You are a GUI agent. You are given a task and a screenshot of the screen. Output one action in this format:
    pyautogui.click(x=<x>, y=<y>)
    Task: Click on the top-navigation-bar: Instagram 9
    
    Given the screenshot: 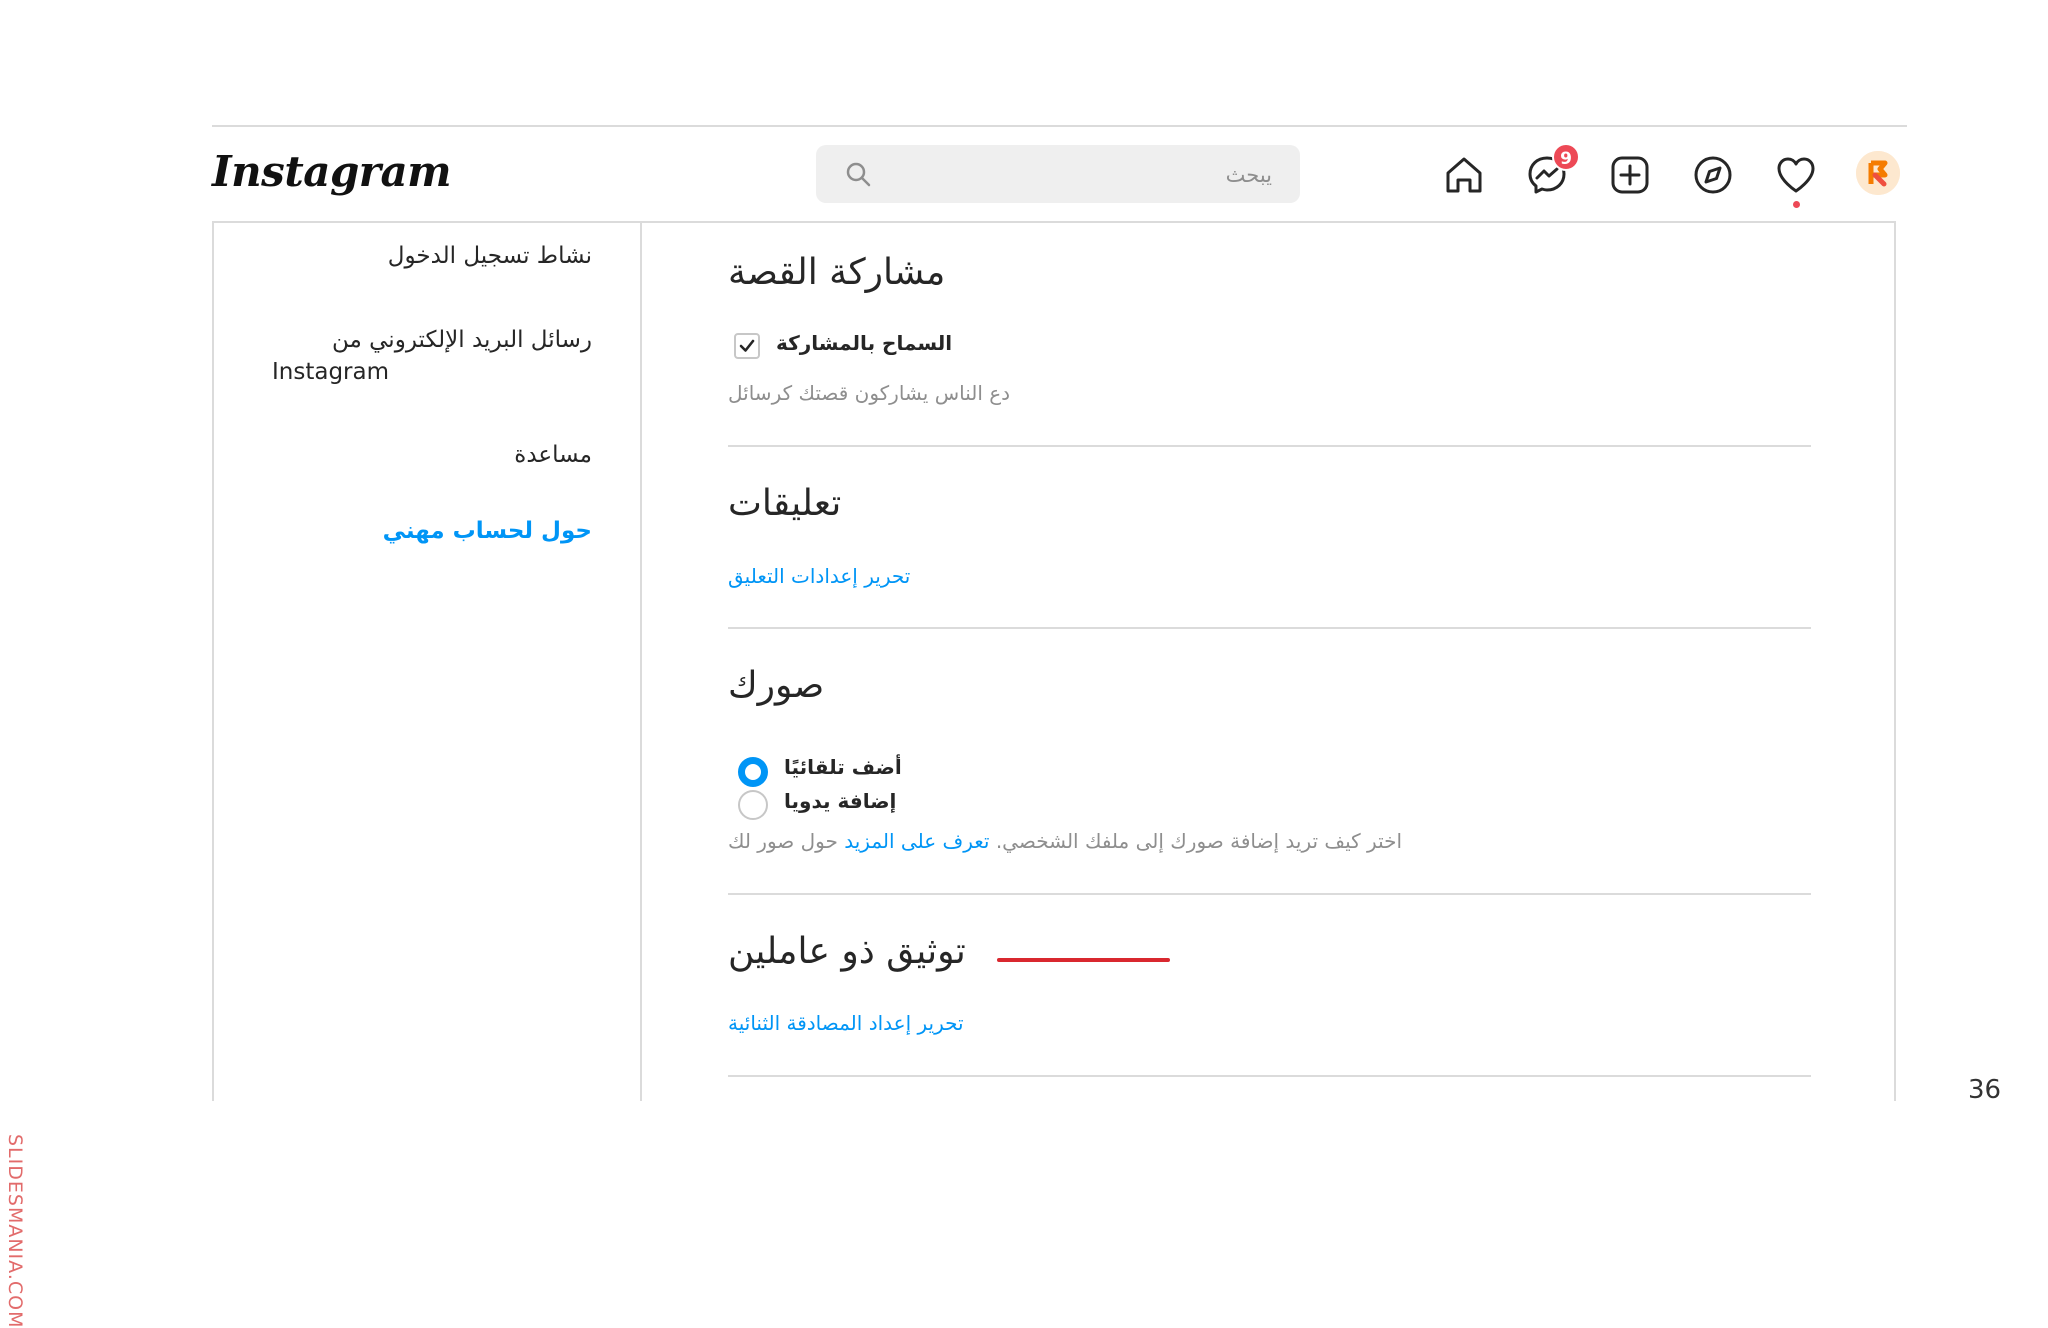 What is the action you would take?
    pyautogui.click(x=1059, y=174)
    